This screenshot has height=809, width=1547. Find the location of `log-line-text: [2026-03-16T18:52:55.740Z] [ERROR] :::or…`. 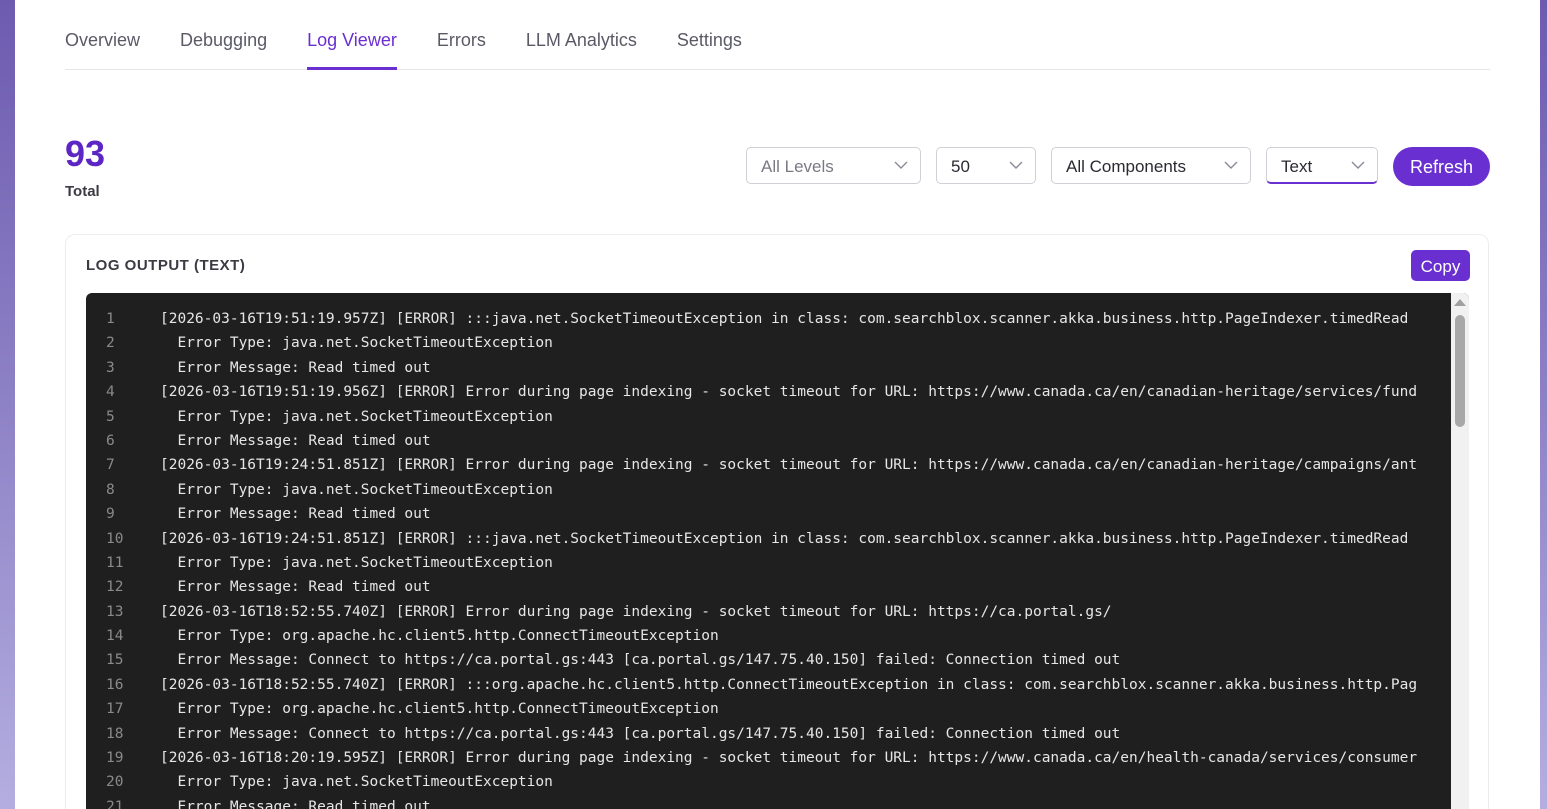

log-line-text: [2026-03-16T18:52:55.740Z] [ERROR] :::or… is located at coordinates (789, 684).